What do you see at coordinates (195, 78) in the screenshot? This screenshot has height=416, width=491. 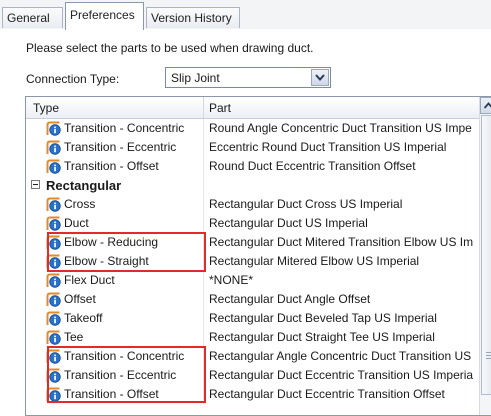 I see `connection-type-value: Slip Joint` at bounding box center [195, 78].